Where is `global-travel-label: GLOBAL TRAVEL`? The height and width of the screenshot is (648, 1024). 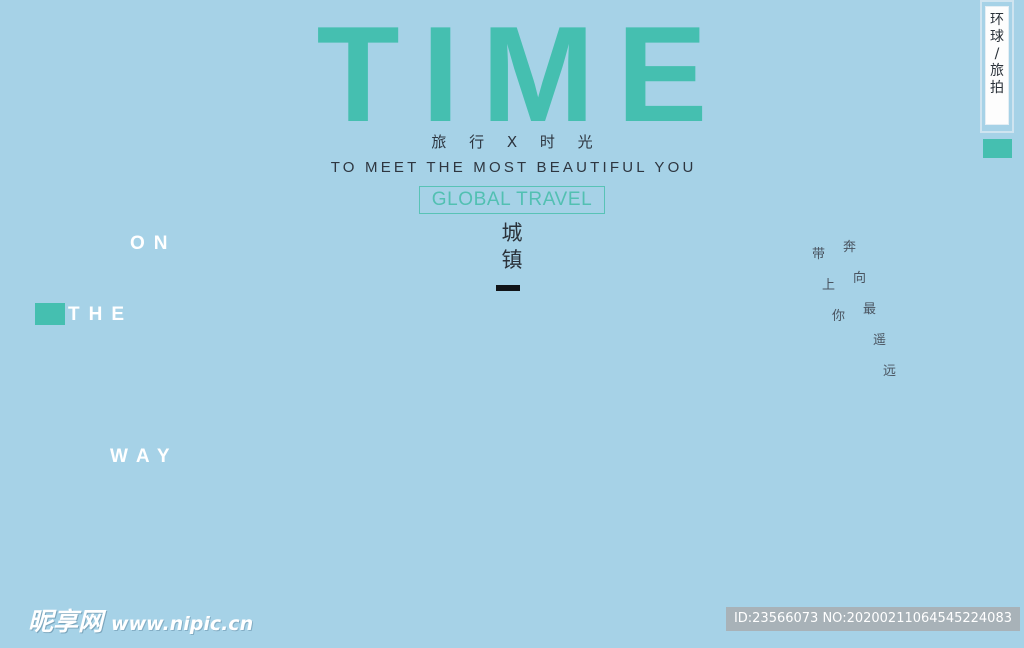
global-travel-label: GLOBAL TRAVEL is located at coordinates (512, 200).